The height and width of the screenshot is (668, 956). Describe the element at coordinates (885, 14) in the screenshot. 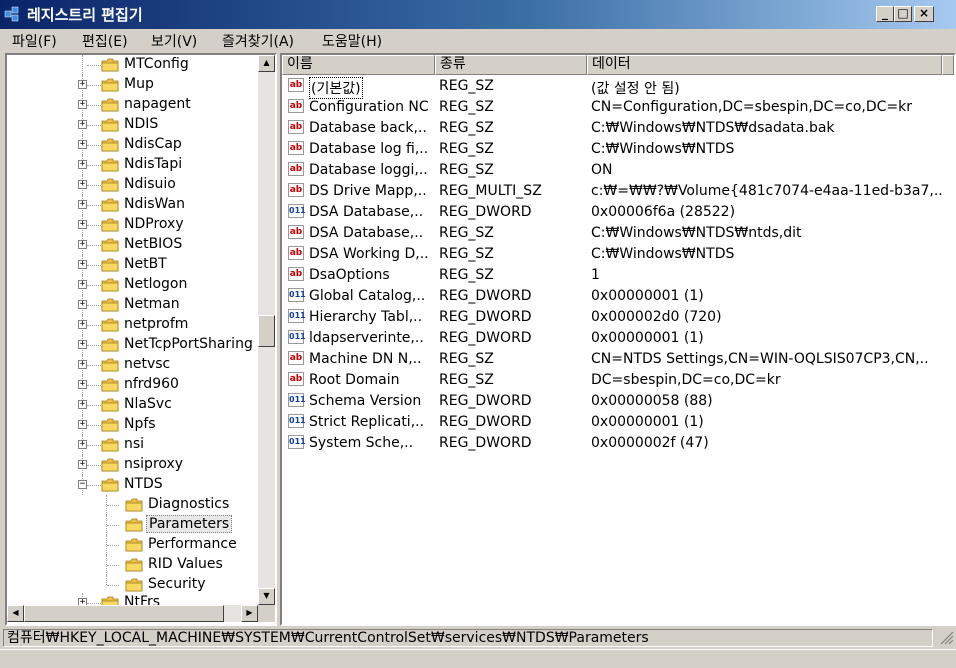

I see `minimize-button: _` at that location.